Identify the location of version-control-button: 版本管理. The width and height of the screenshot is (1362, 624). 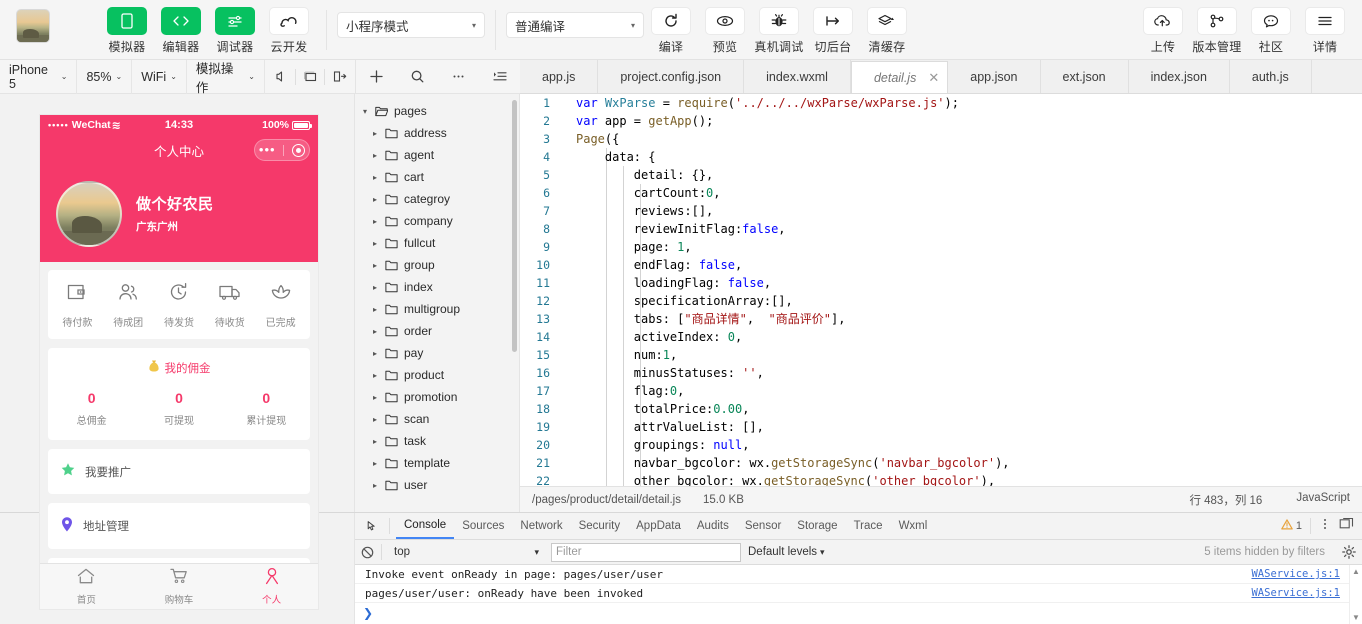
(1217, 31).